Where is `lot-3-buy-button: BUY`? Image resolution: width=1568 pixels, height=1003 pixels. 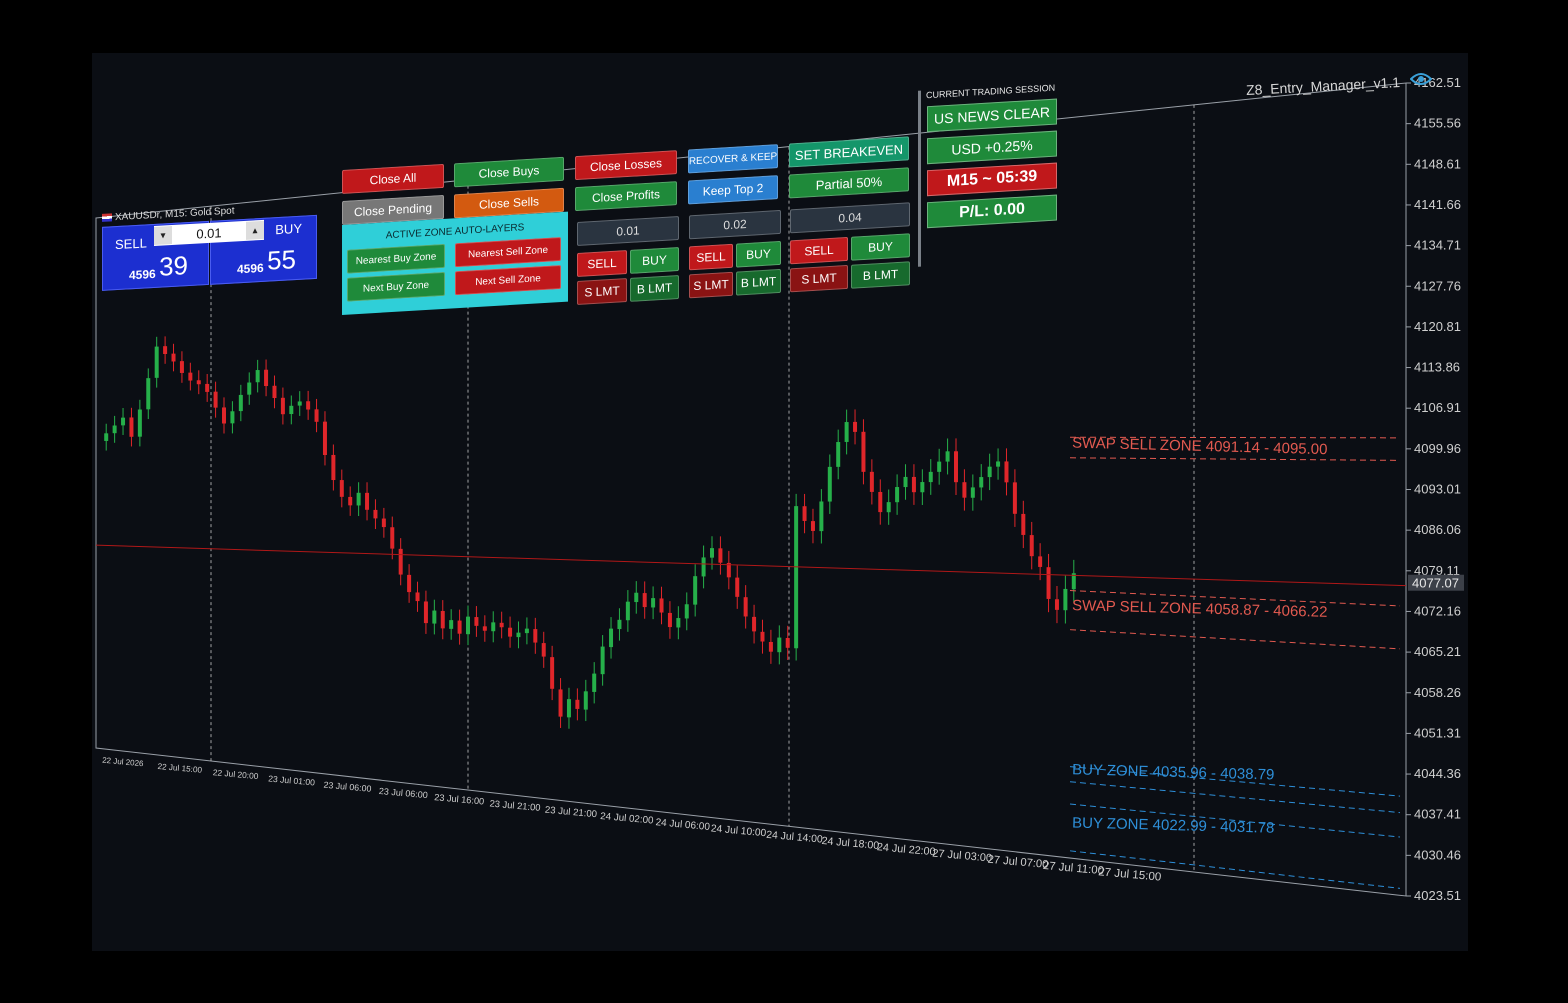
lot-3-buy-button: BUY is located at coordinates (880, 247).